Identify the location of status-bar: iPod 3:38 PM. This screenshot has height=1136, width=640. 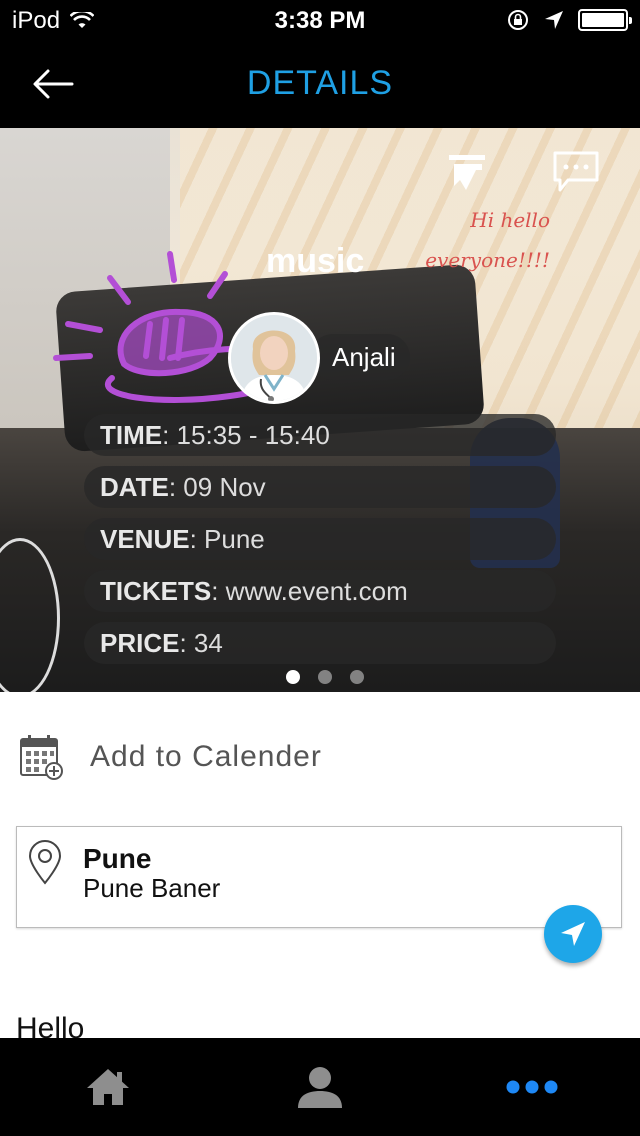
(320, 20).